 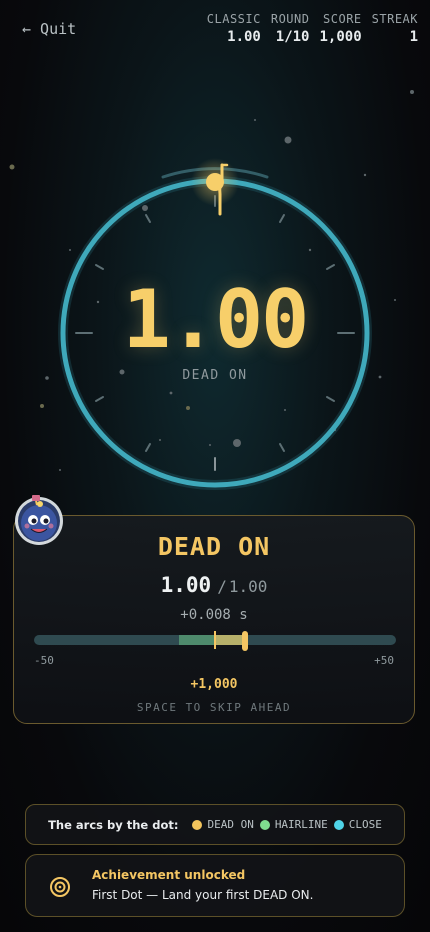 What do you see at coordinates (264, 824) in the screenshot?
I see `legend-dot-hairline` at bounding box center [264, 824].